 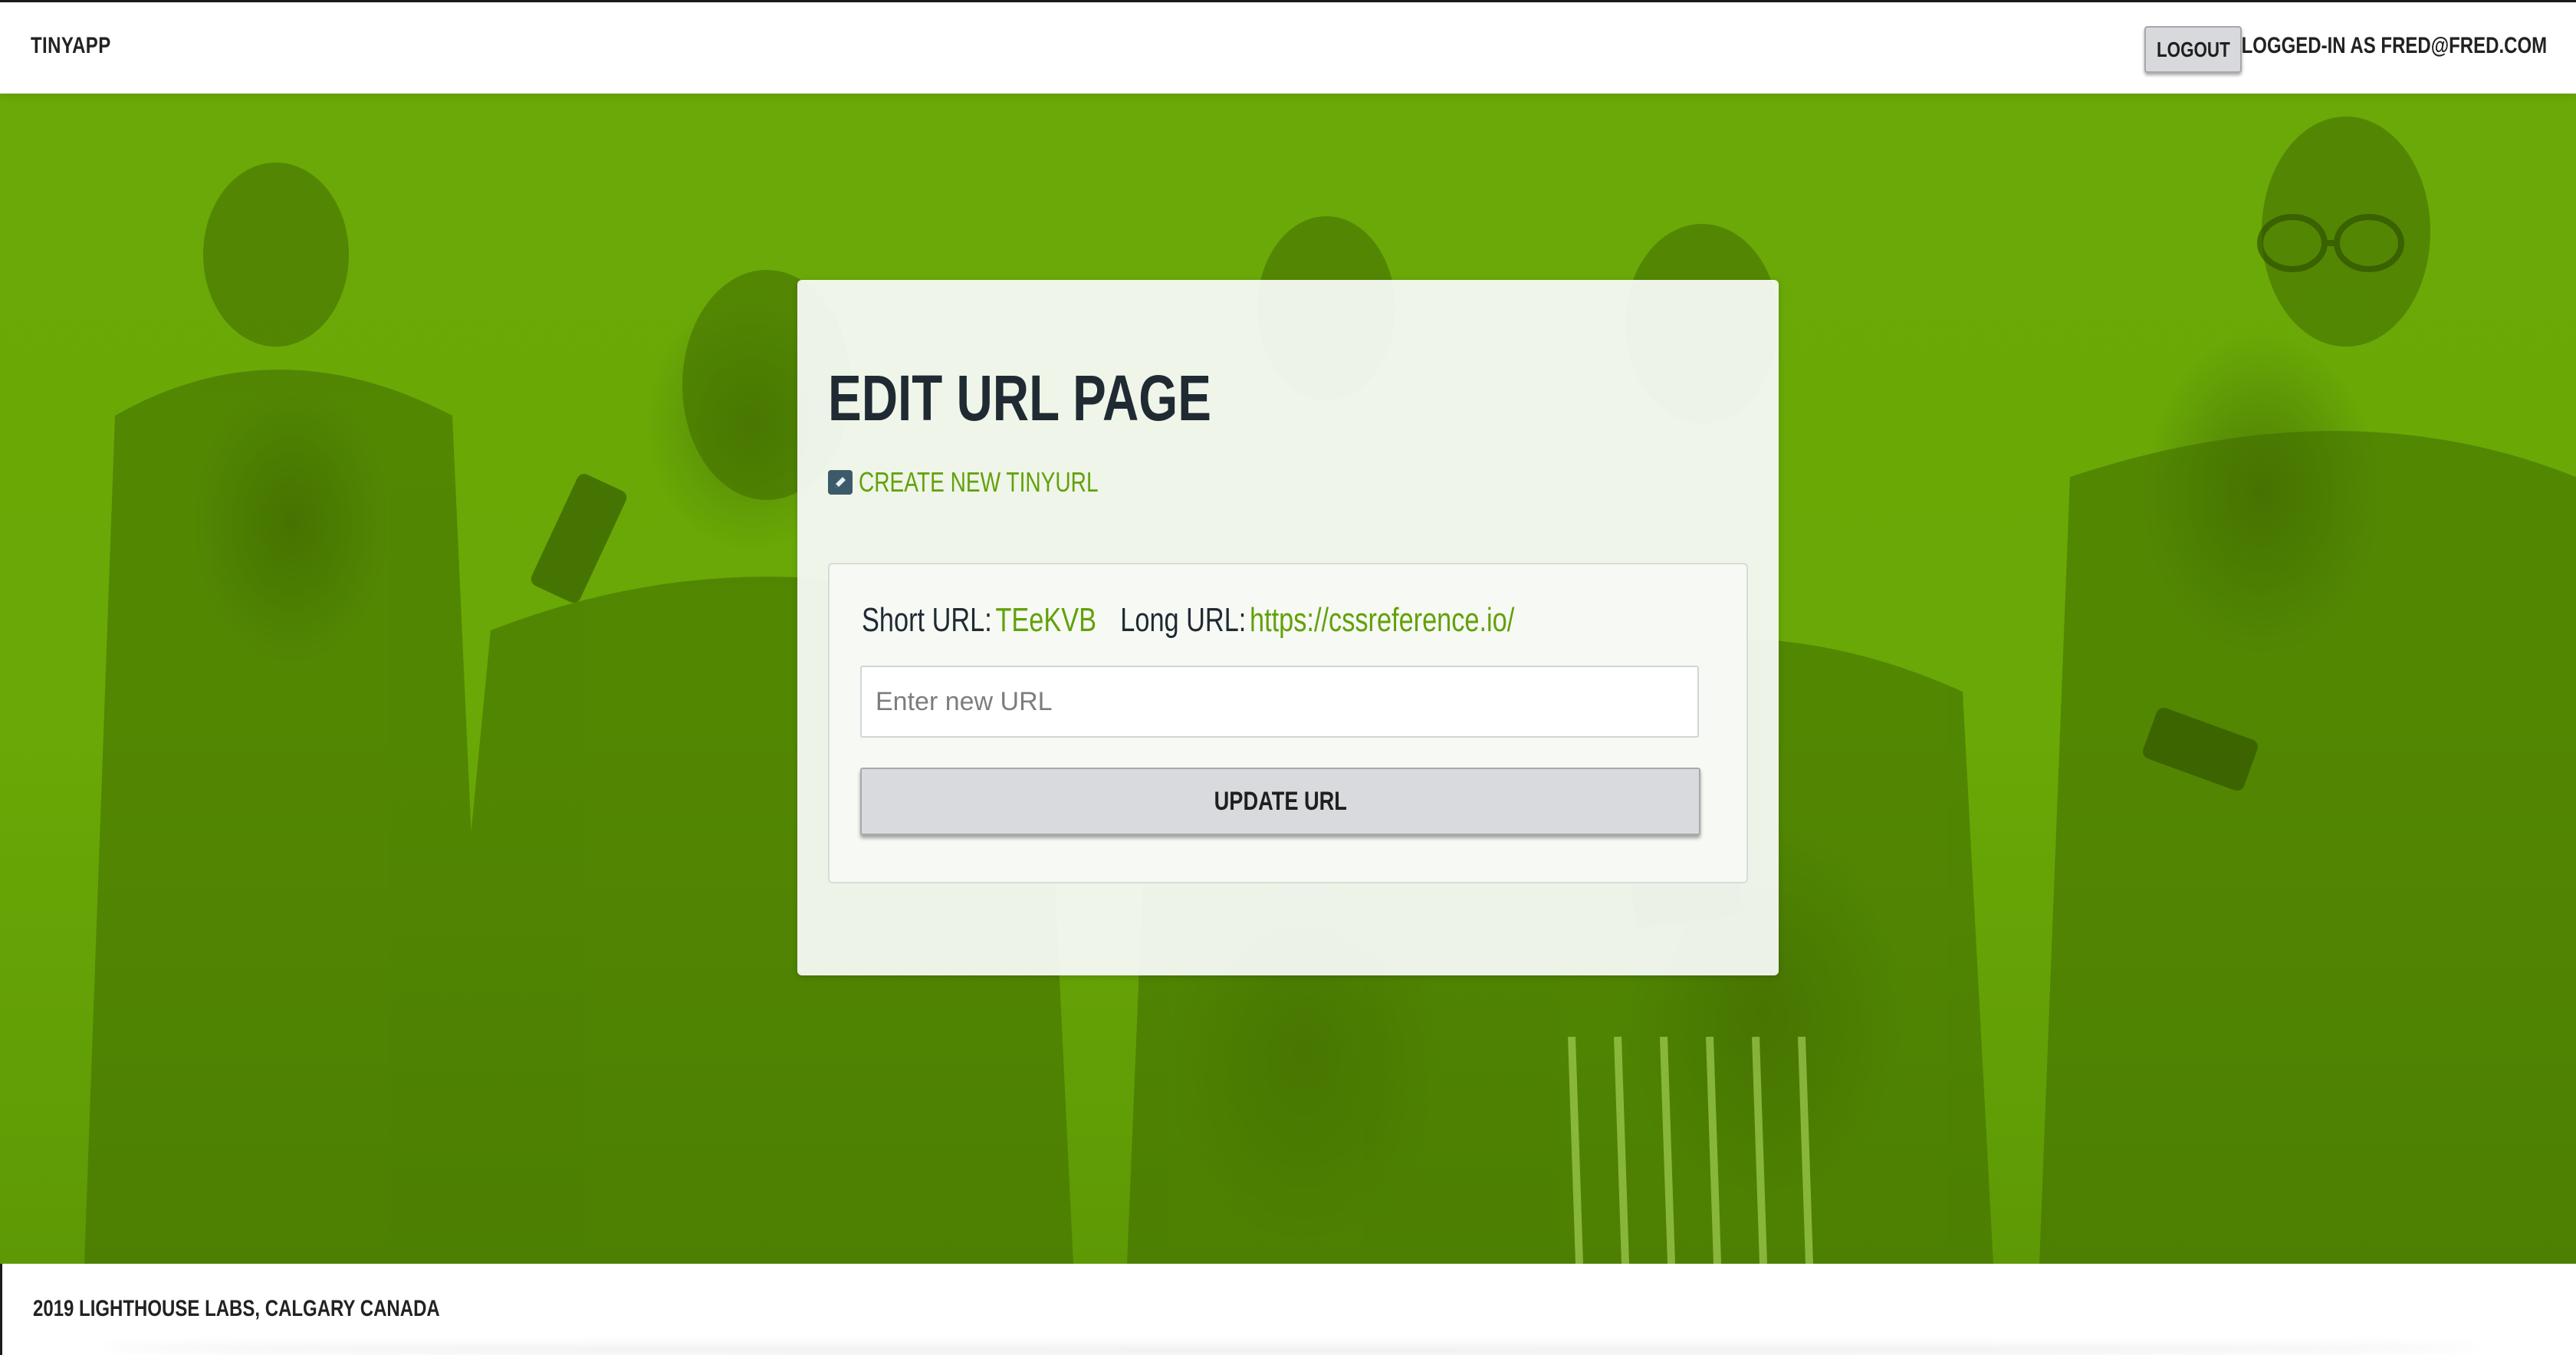 I want to click on edit-icon, so click(x=841, y=482).